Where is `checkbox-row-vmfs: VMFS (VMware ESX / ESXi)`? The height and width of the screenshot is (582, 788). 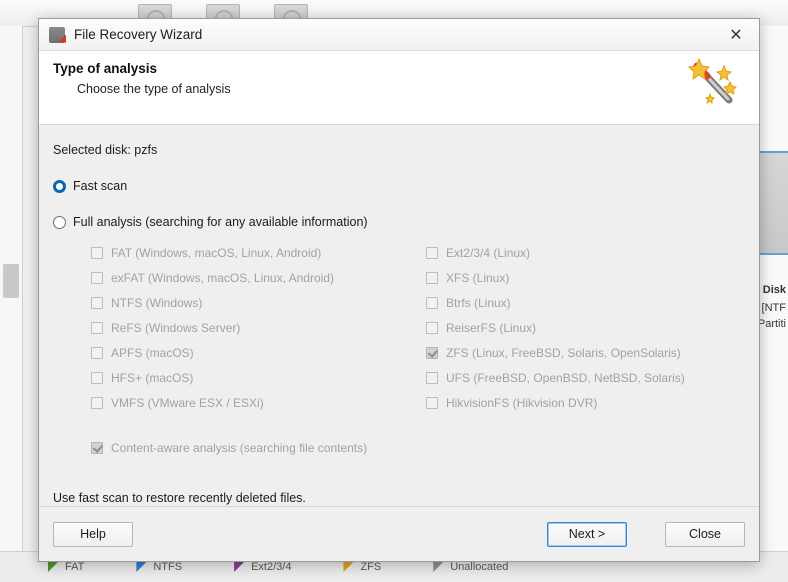 checkbox-row-vmfs: VMFS (VMware ESX / ESXi) is located at coordinates (258, 402).